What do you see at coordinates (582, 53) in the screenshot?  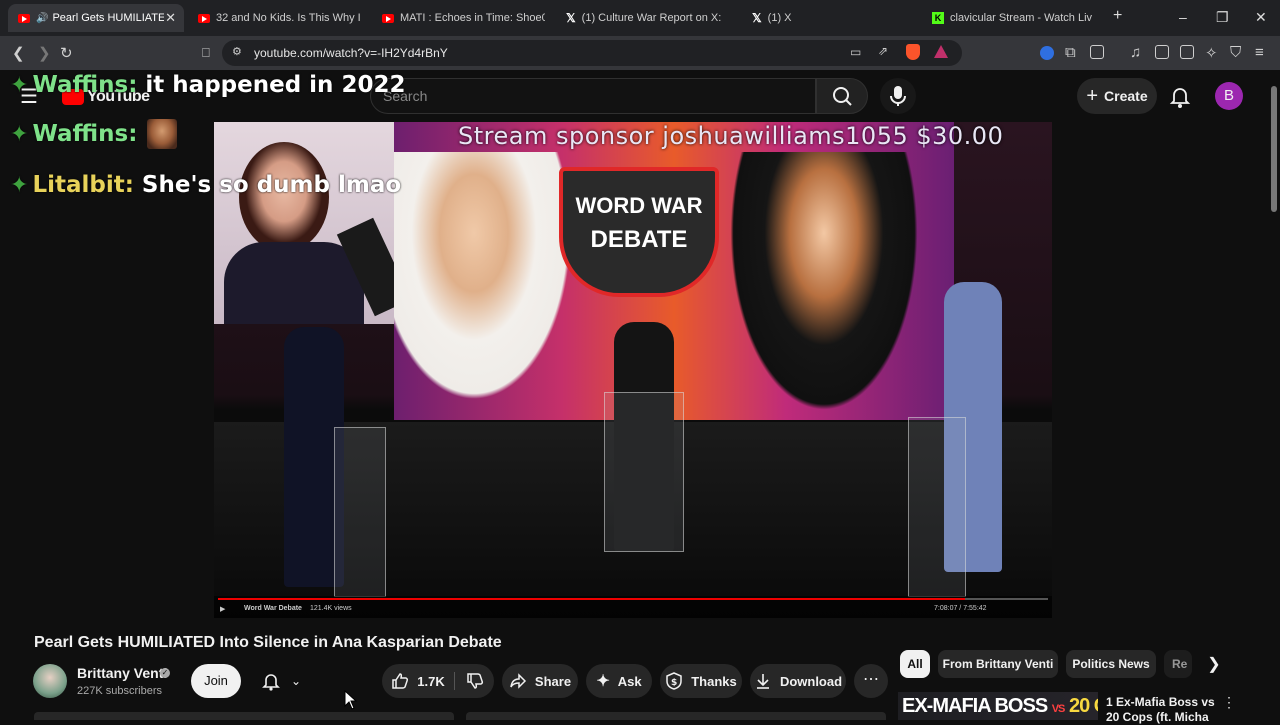 I see `address-bar: ⎕ ⚙ youtube.com/watch?v=-IH2Yd4rBnY ▭ ⇗` at bounding box center [582, 53].